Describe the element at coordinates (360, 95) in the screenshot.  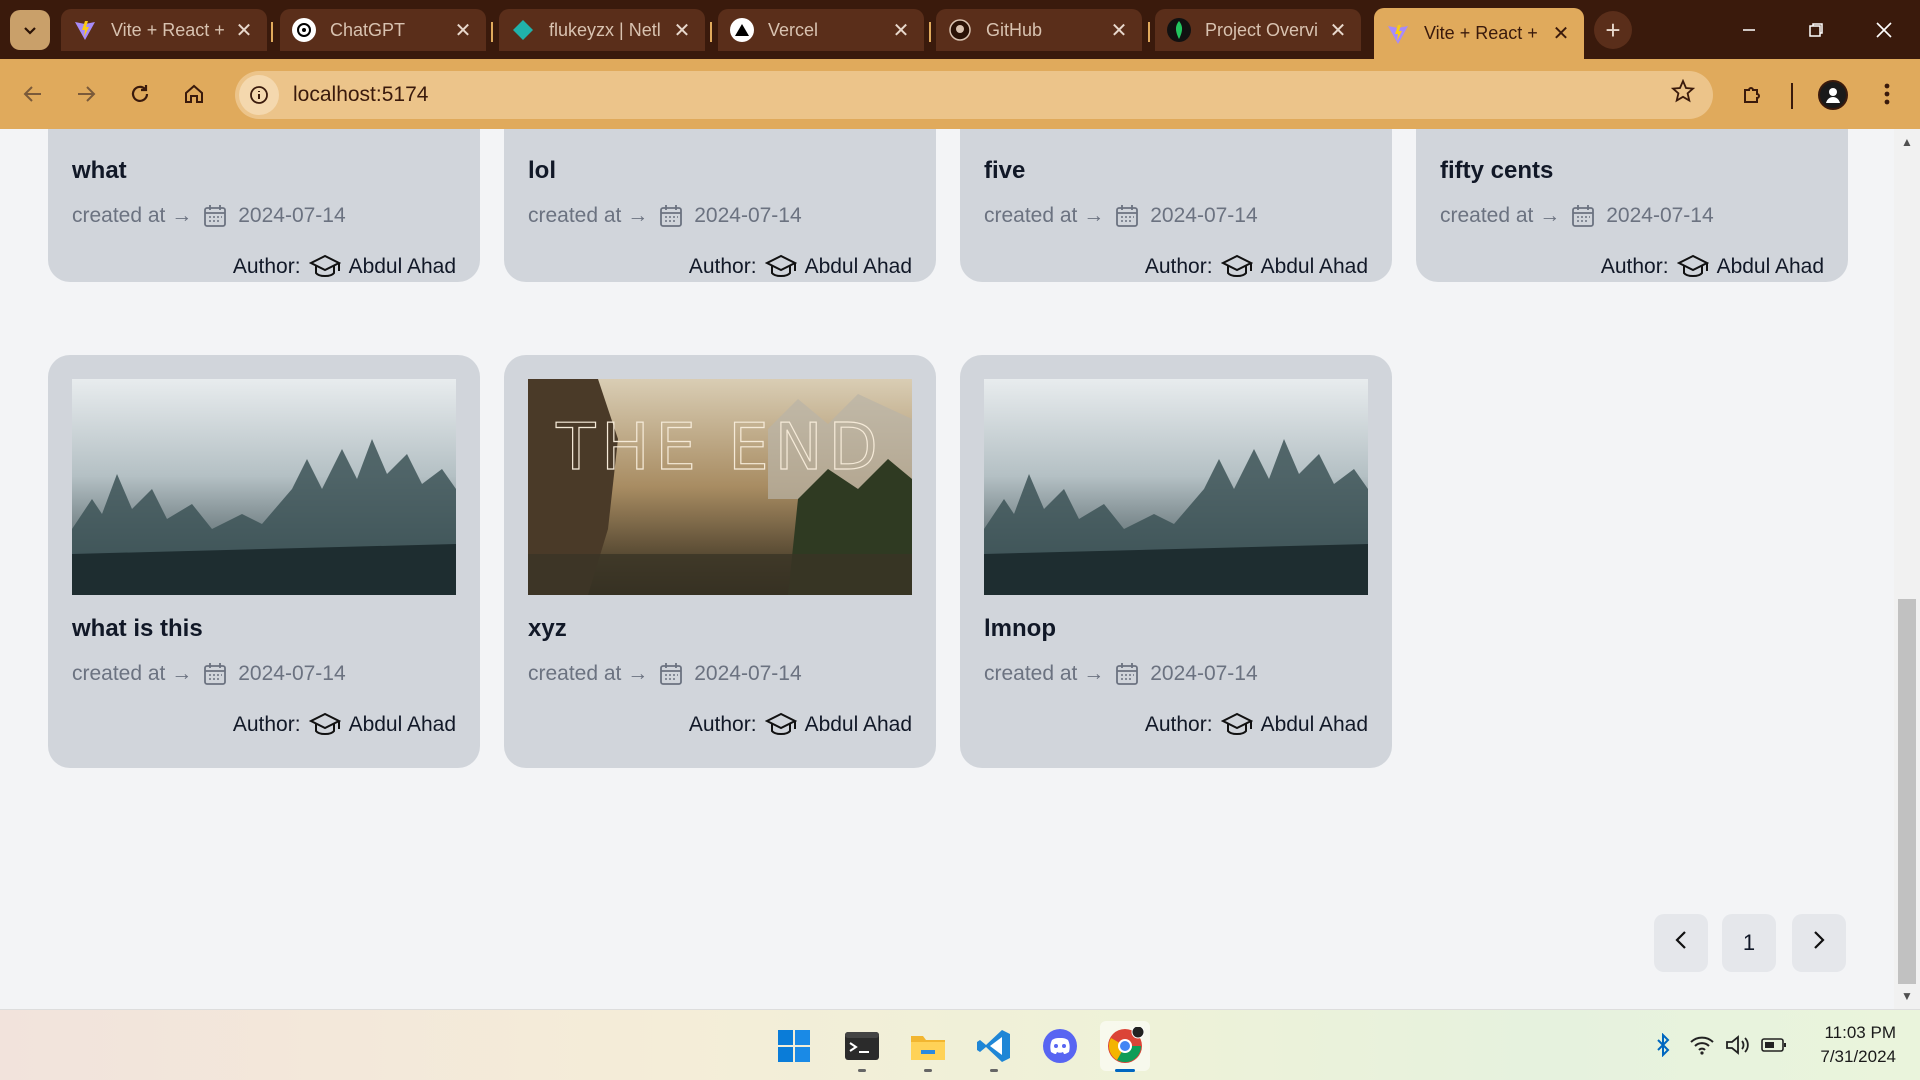
I see `url-text: localhost:5174` at that location.